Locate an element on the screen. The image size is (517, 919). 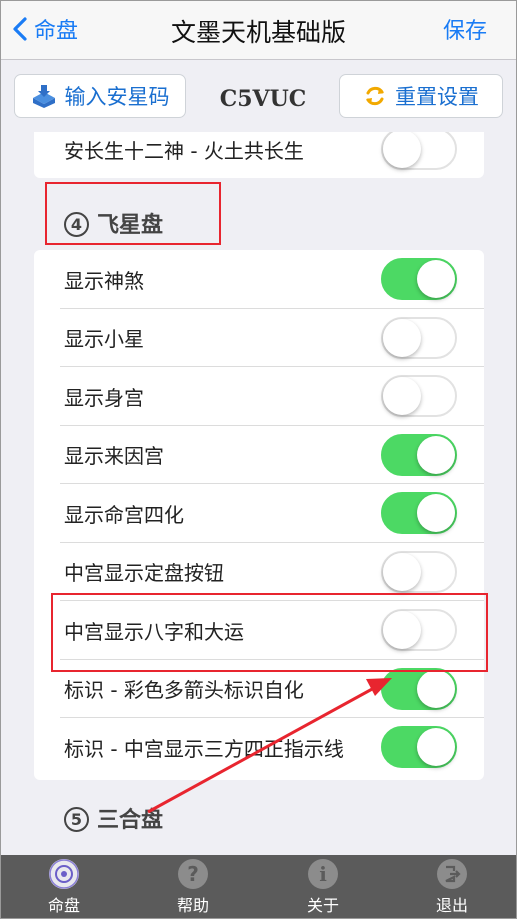
setting-label: 显示命宫四化 is located at coordinates (124, 514).